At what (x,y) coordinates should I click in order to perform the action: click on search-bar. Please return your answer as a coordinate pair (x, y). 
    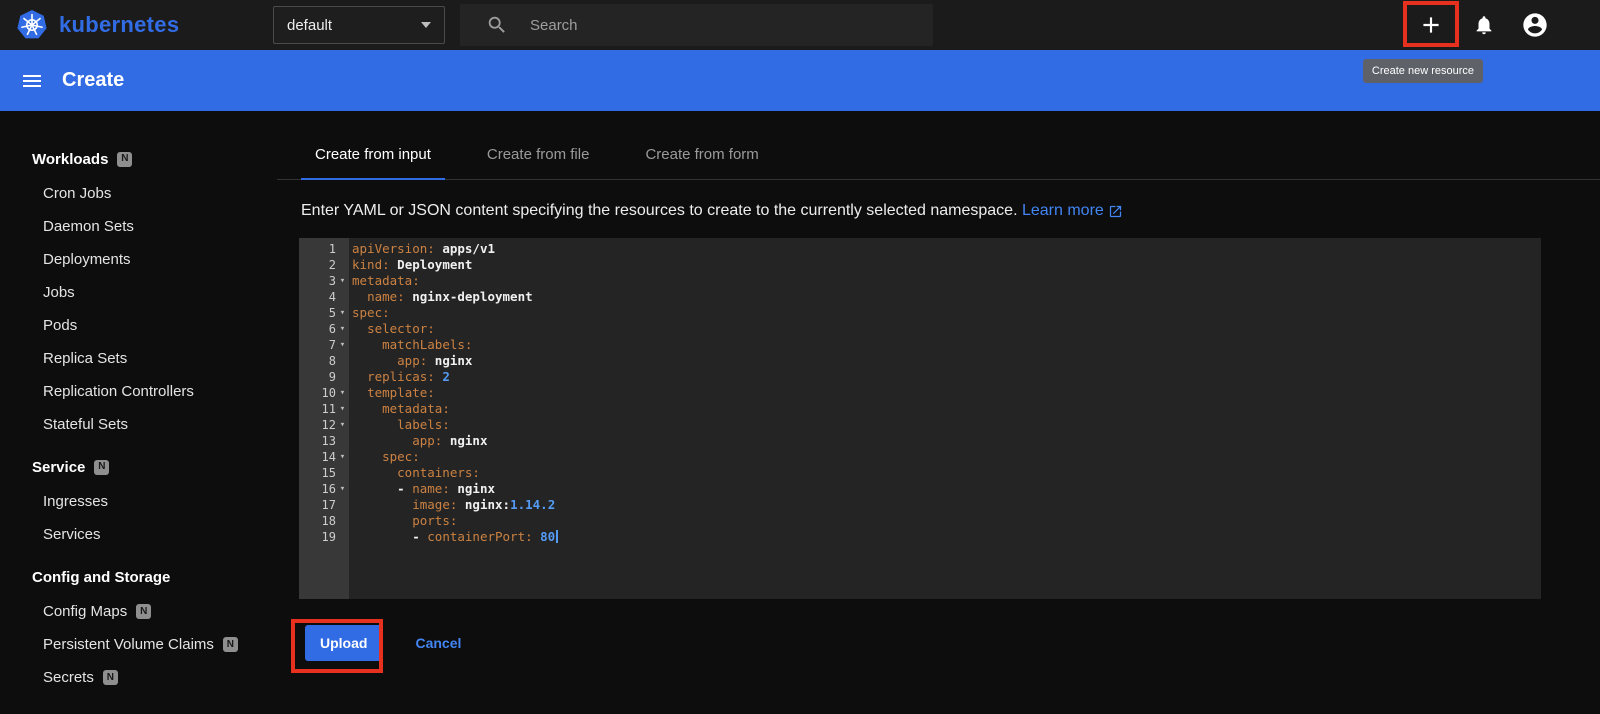
    Looking at the image, I should click on (696, 25).